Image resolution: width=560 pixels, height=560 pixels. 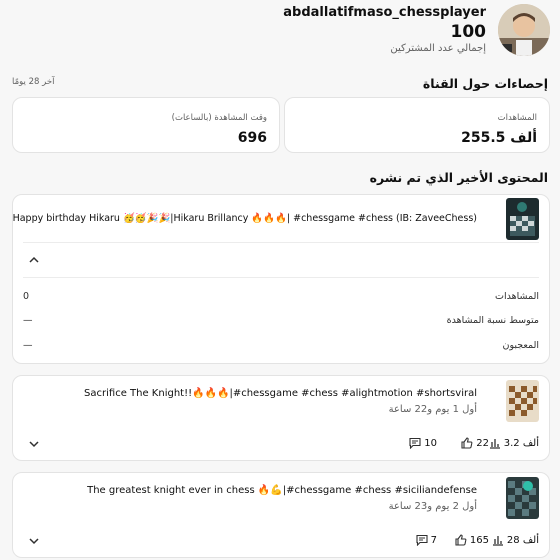 I want to click on views-value: 28 ألف, so click(x=522, y=540).